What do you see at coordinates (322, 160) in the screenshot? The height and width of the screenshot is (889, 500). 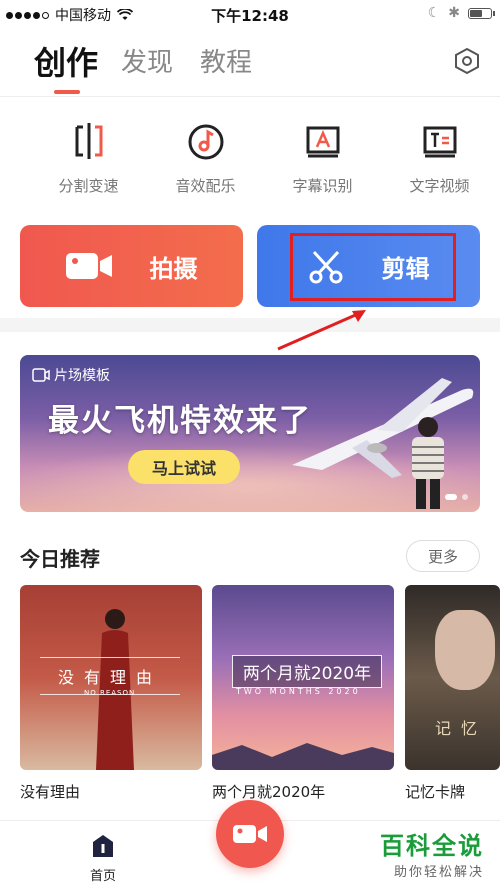 I see `tool-subtitle-recognition: 字幕识别` at bounding box center [322, 160].